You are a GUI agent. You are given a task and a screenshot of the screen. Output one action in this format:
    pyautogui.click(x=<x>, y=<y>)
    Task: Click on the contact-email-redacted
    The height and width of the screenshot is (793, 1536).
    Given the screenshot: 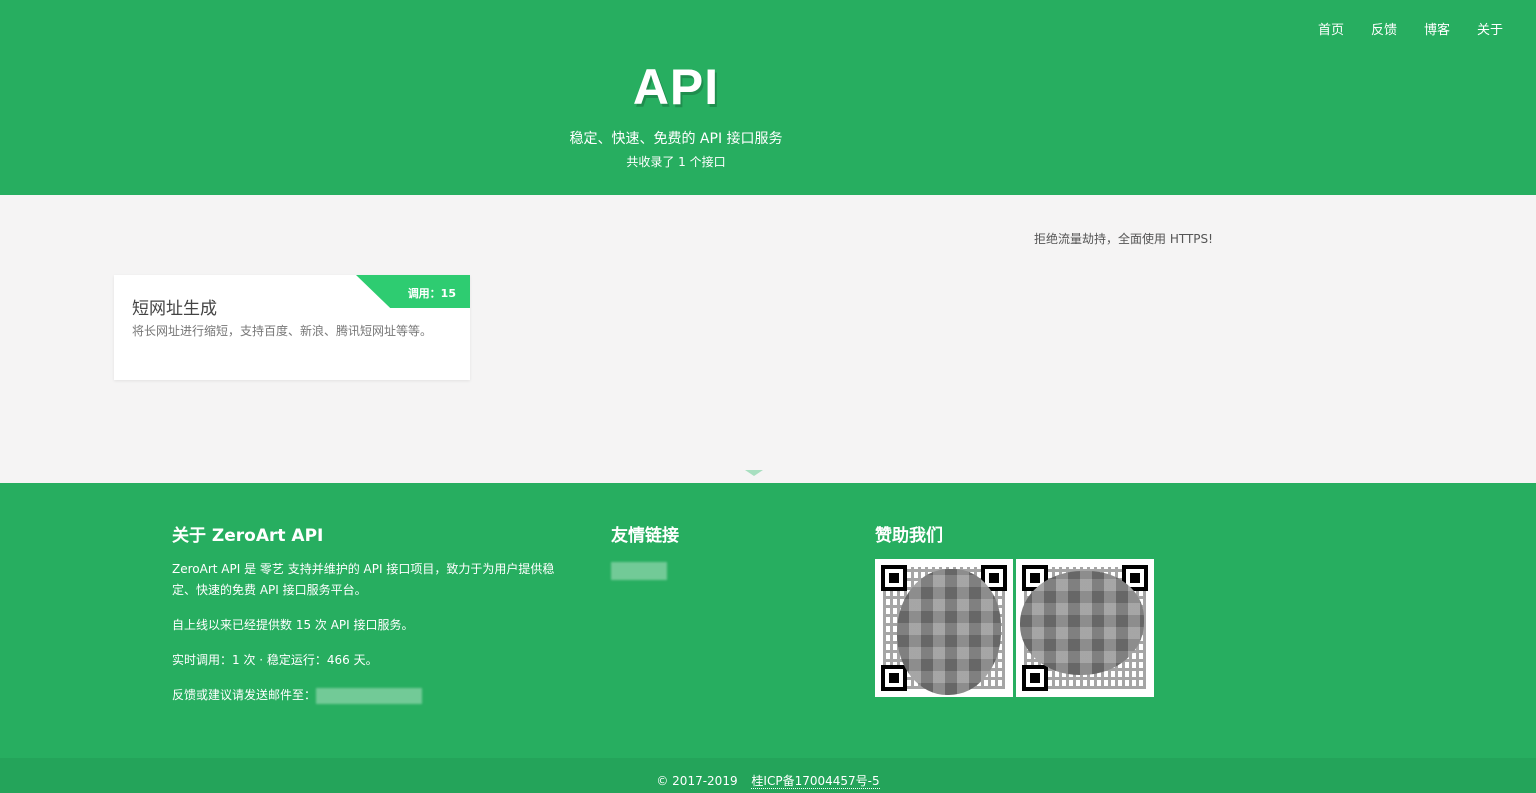 What is the action you would take?
    pyautogui.click(x=369, y=695)
    